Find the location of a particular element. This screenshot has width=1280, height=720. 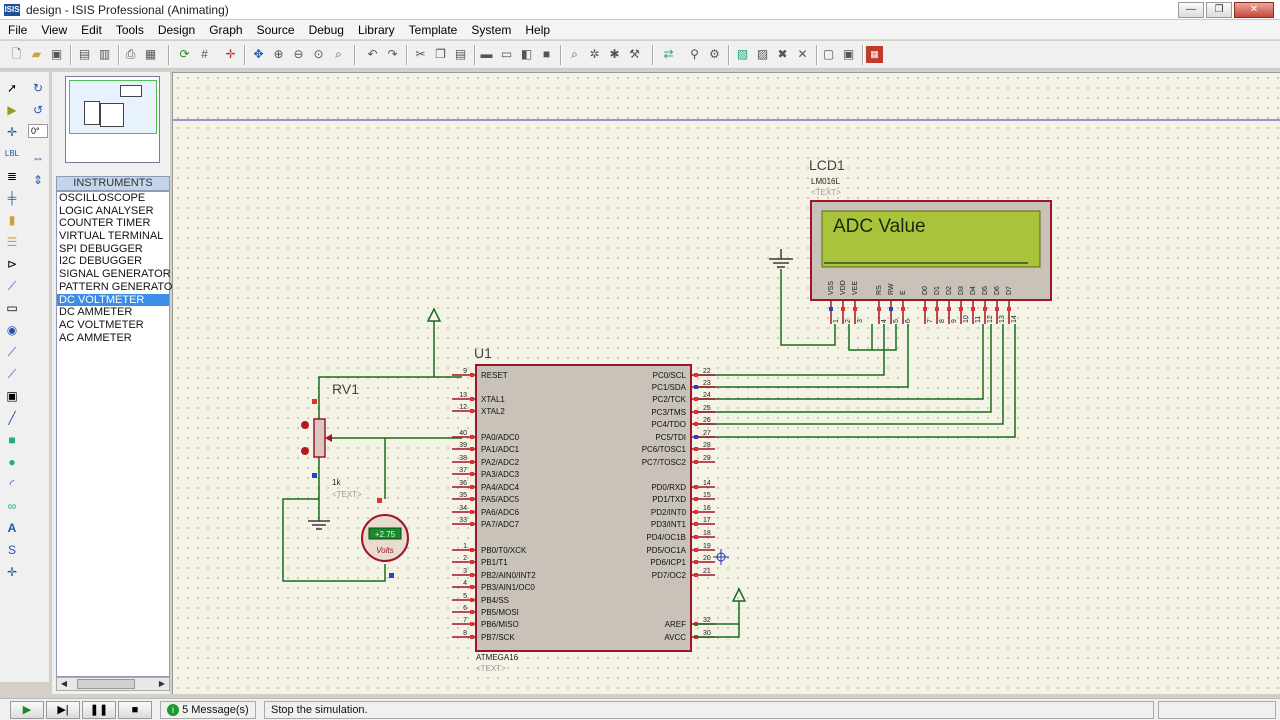

import-icon: ▤ is located at coordinates (84, 54).